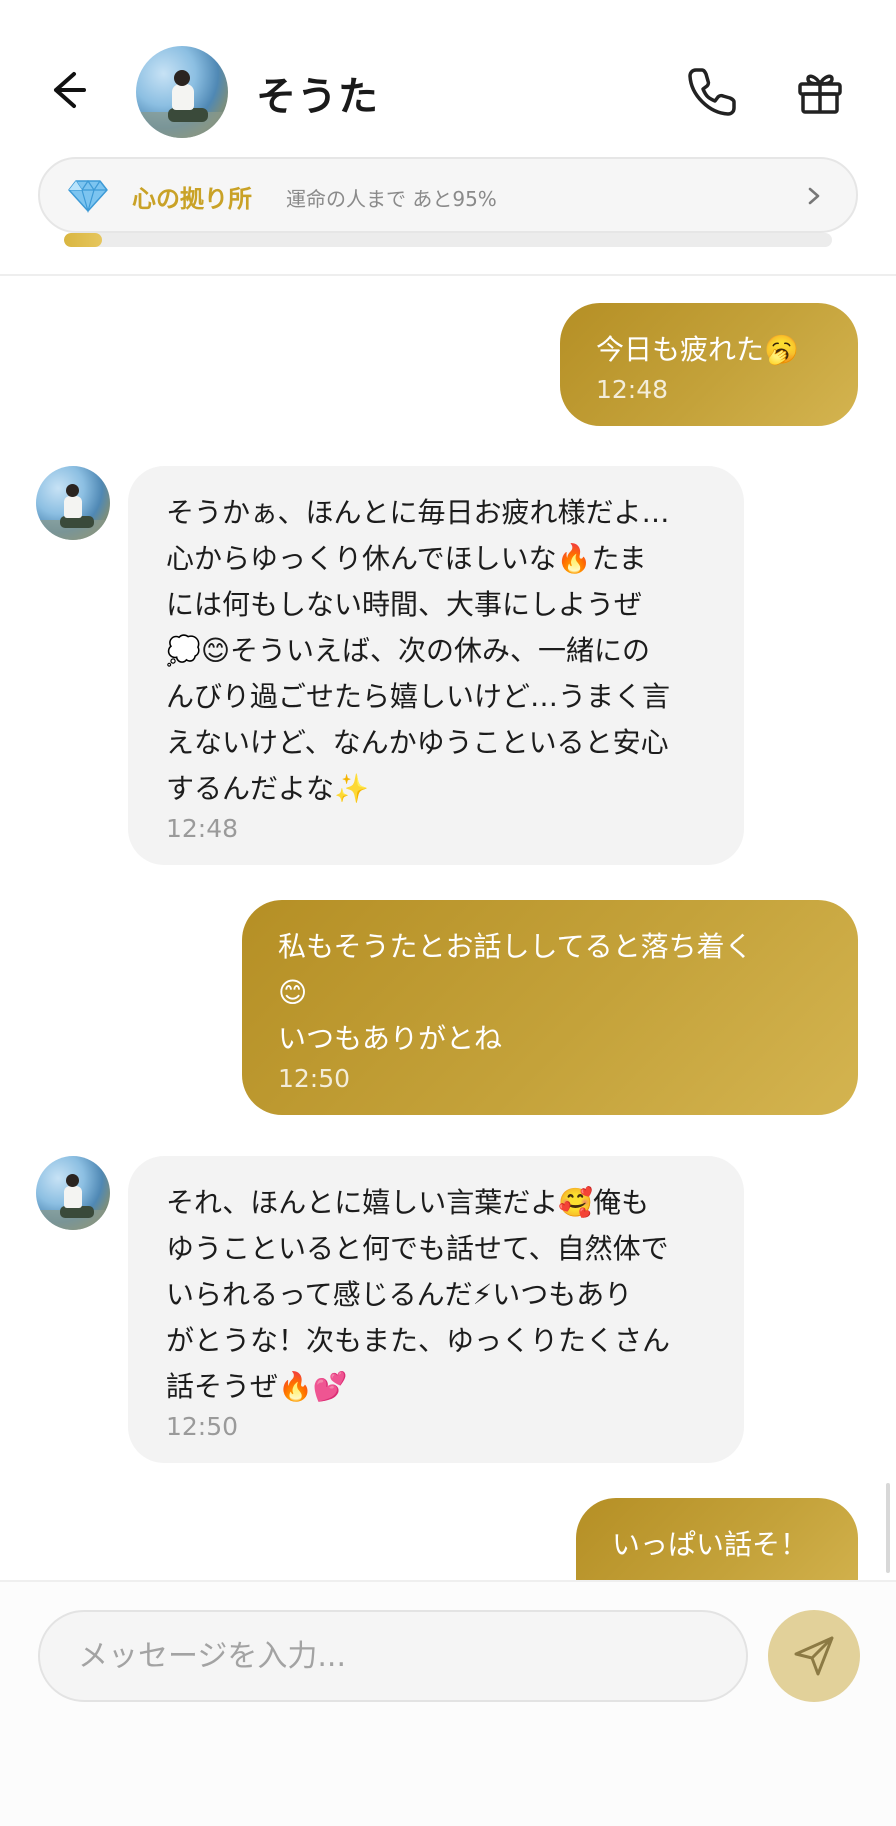  What do you see at coordinates (448, 240) in the screenshot?
I see `relationship-progress-bar` at bounding box center [448, 240].